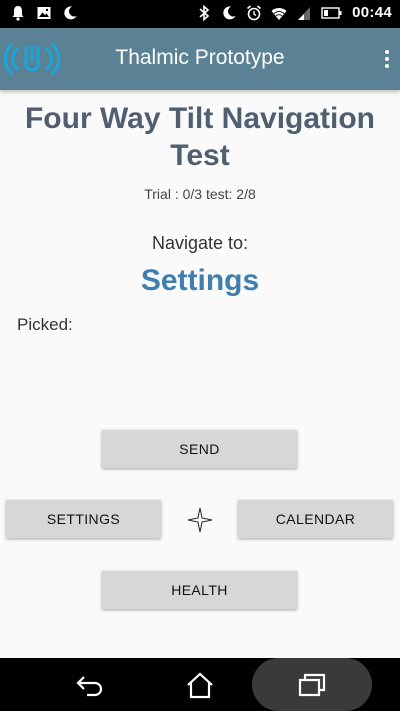  I want to click on home-button, so click(200, 684).